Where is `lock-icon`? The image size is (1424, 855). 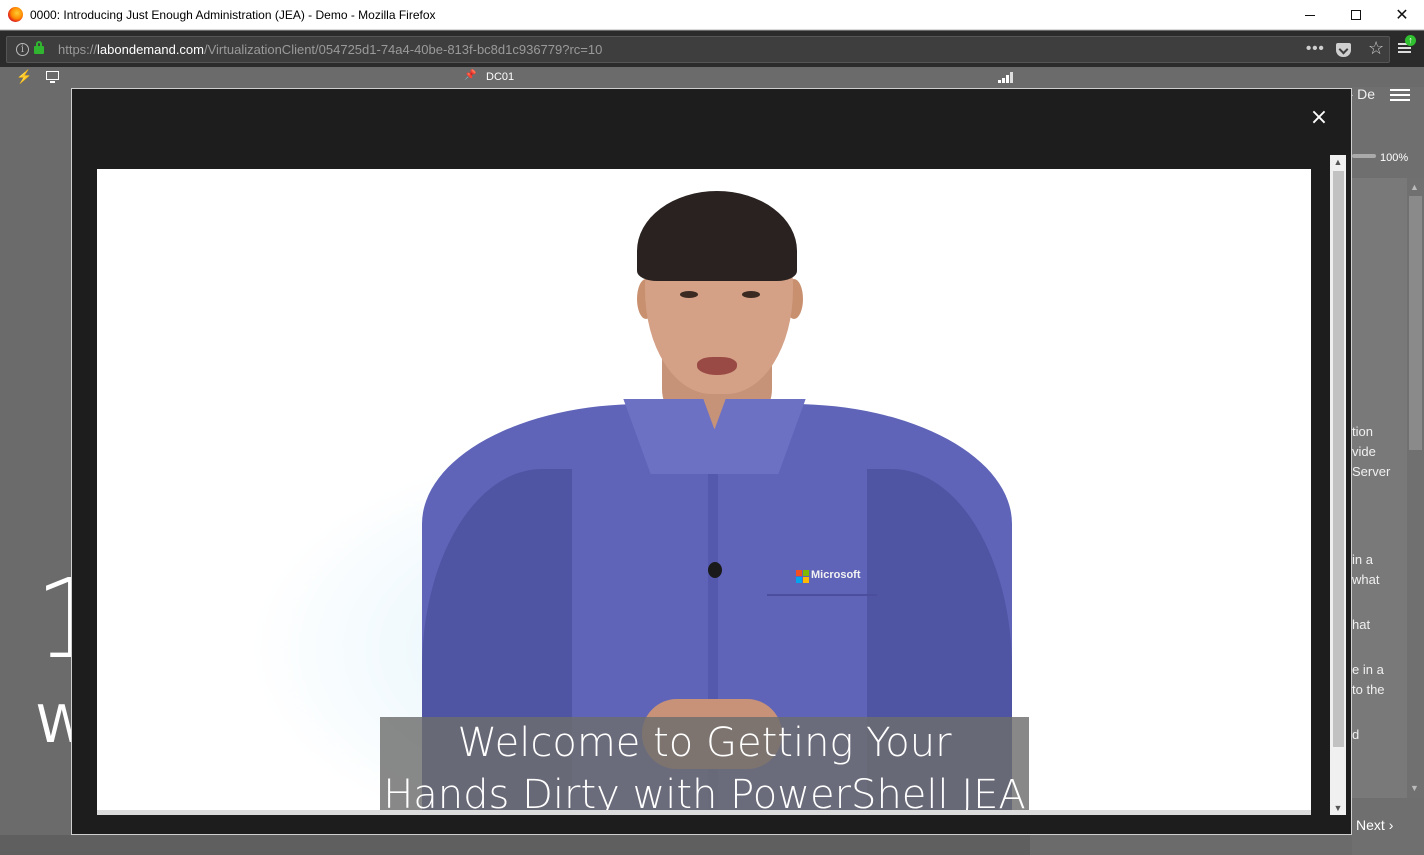 lock-icon is located at coordinates (39, 47).